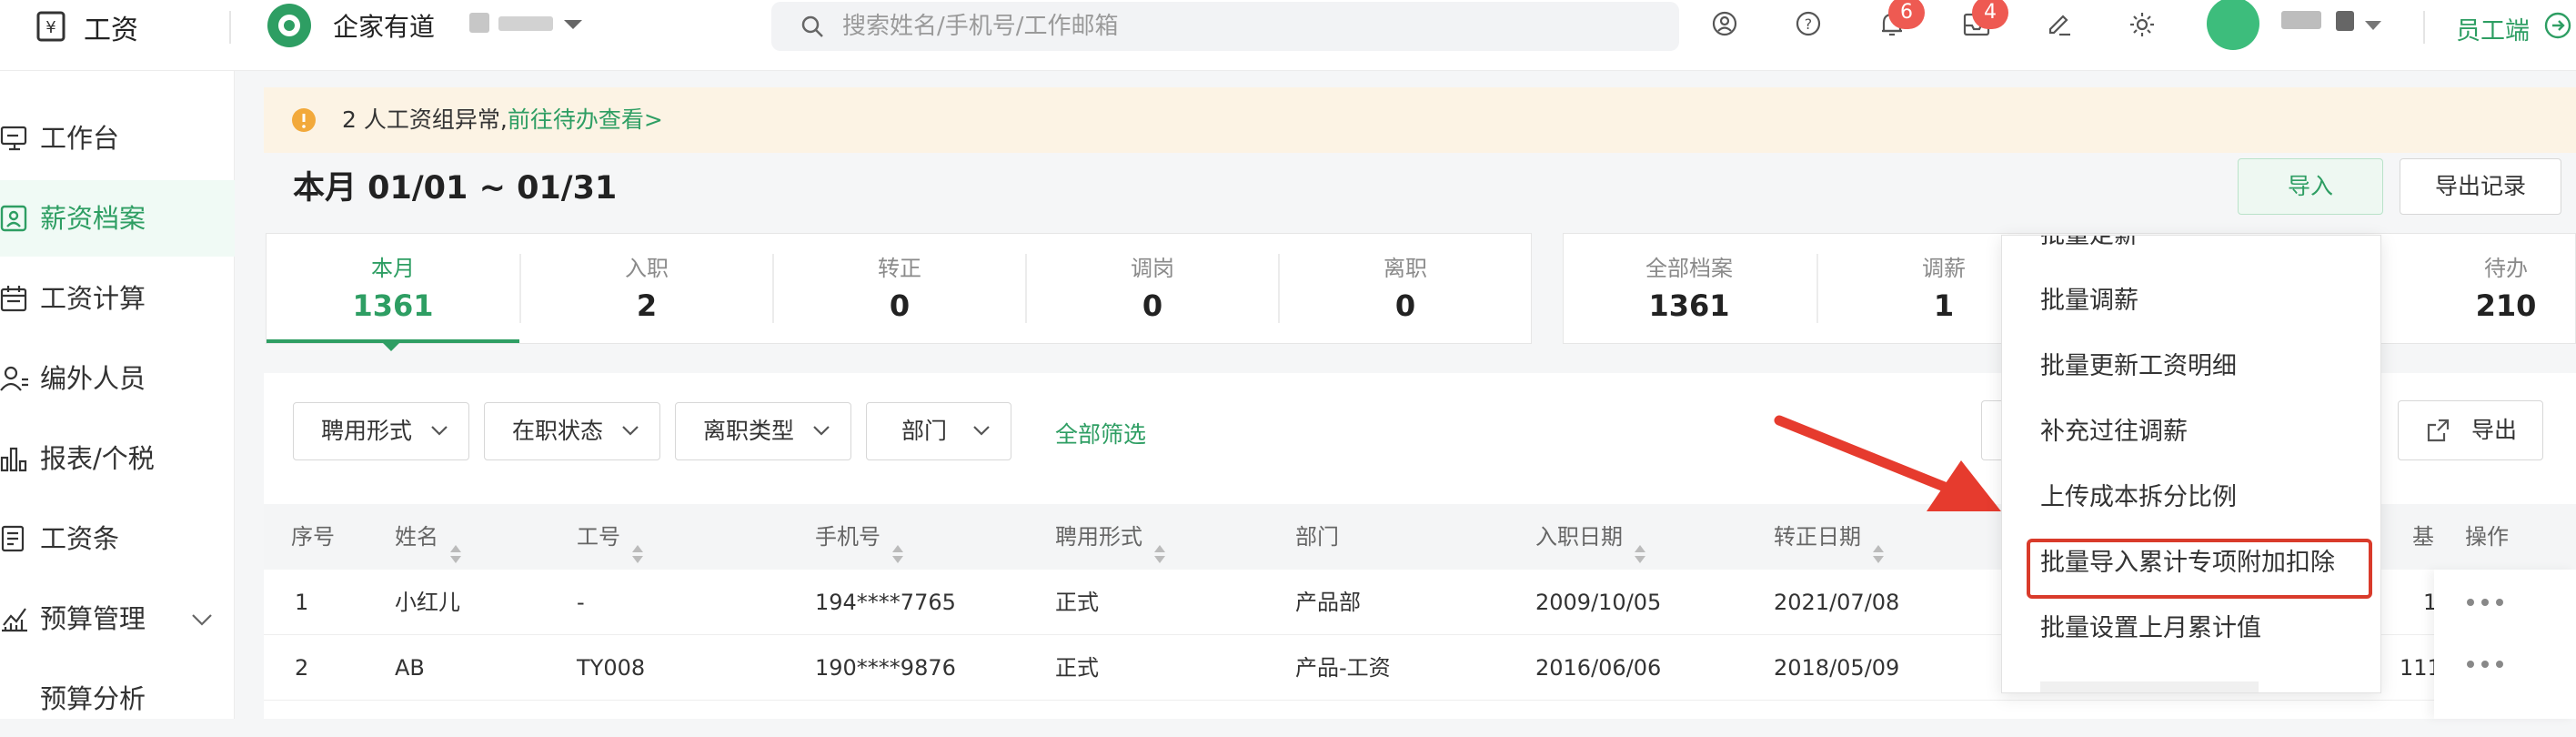 This screenshot has height=737, width=2576. I want to click on sidebar-item-label: 工作台, so click(80, 139).